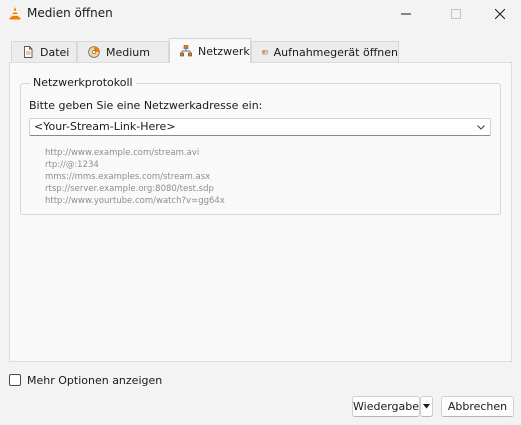 This screenshot has height=425, width=521. What do you see at coordinates (481, 127) in the screenshot?
I see `chevron-down-icon` at bounding box center [481, 127].